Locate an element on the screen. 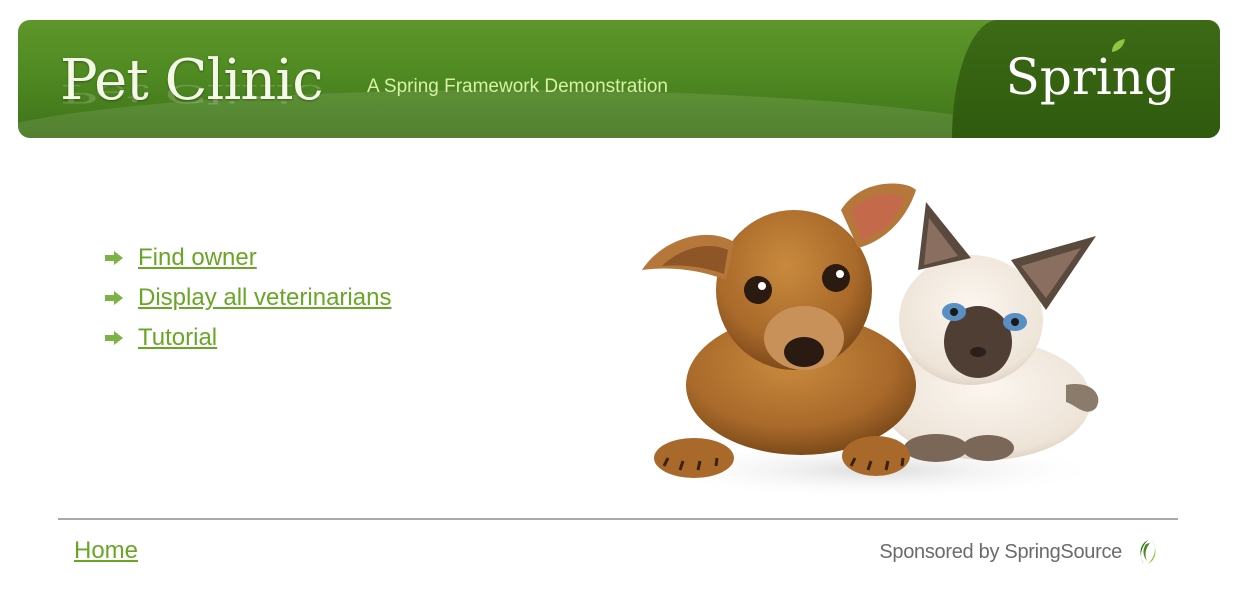  app-subtitle: A Spring Framework Demonstration is located at coordinates (517, 86).